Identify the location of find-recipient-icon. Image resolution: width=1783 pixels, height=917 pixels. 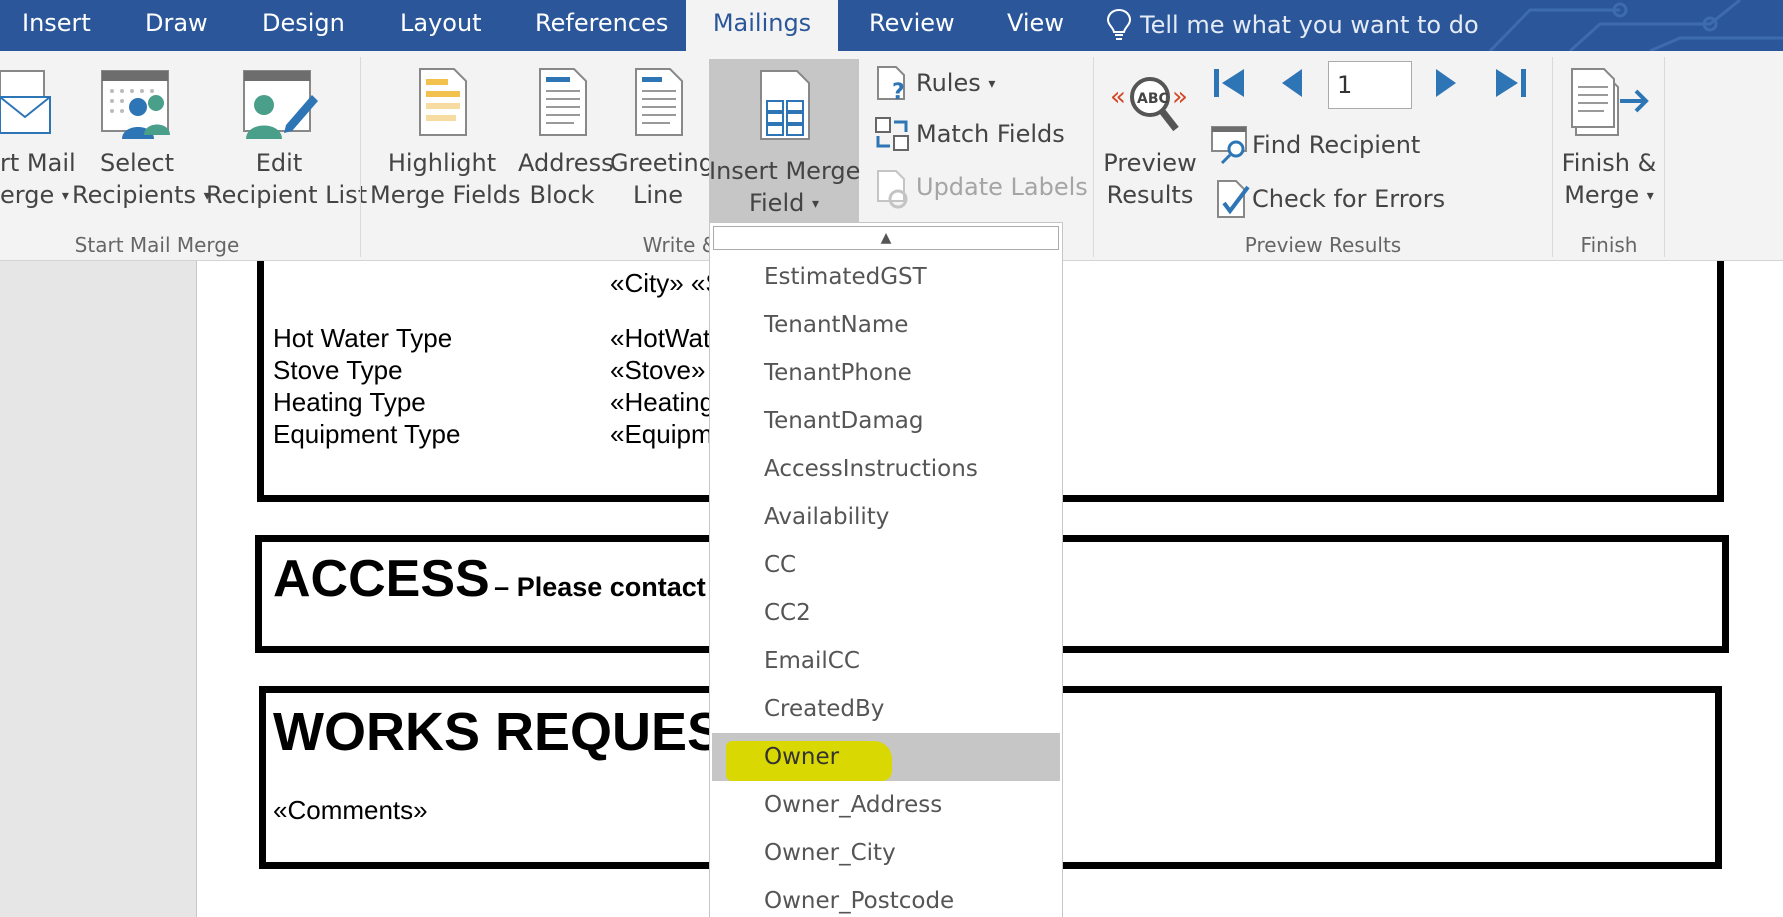
(1229, 145).